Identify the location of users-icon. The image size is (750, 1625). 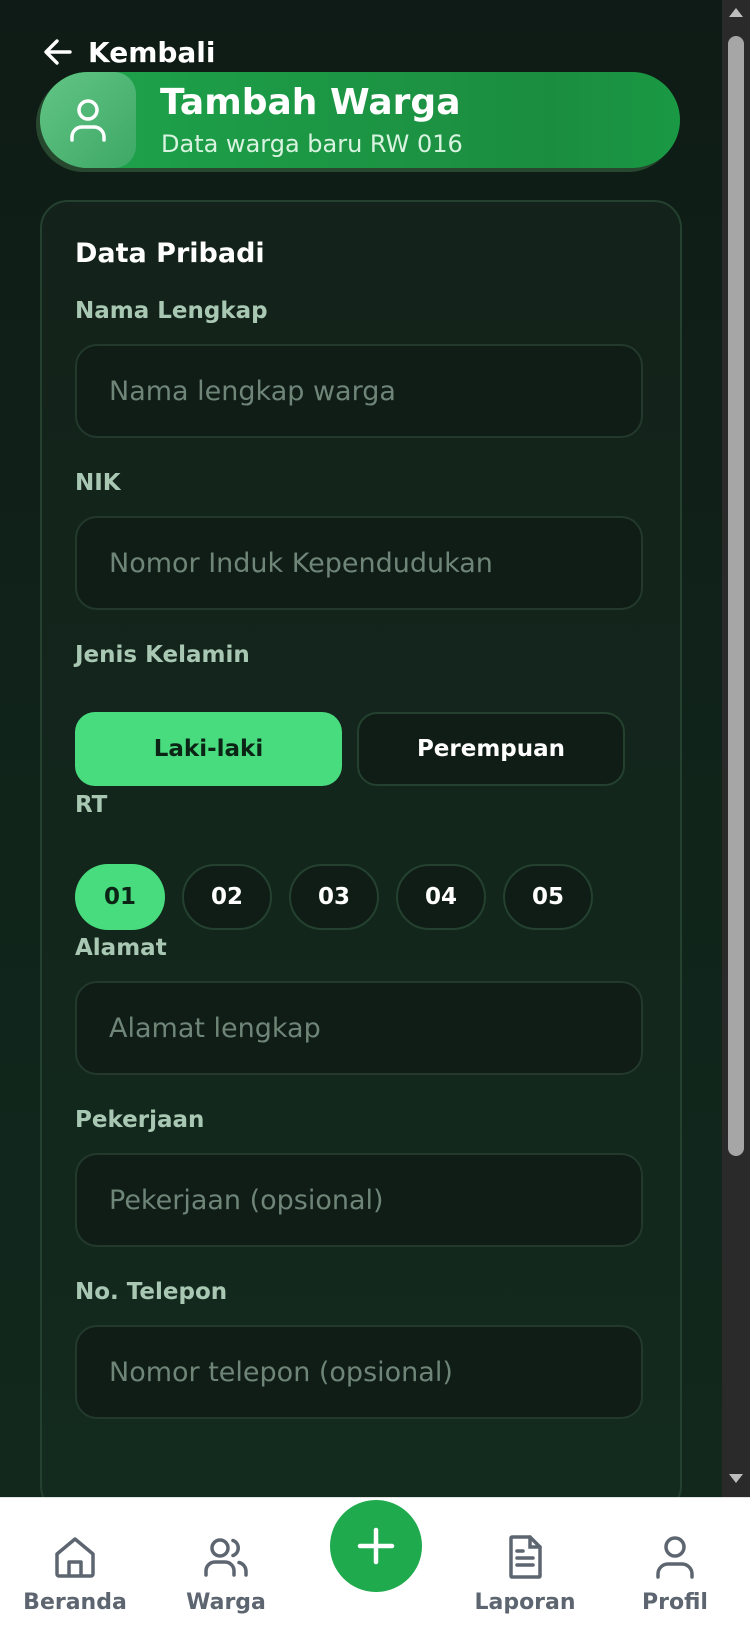
(226, 1557).